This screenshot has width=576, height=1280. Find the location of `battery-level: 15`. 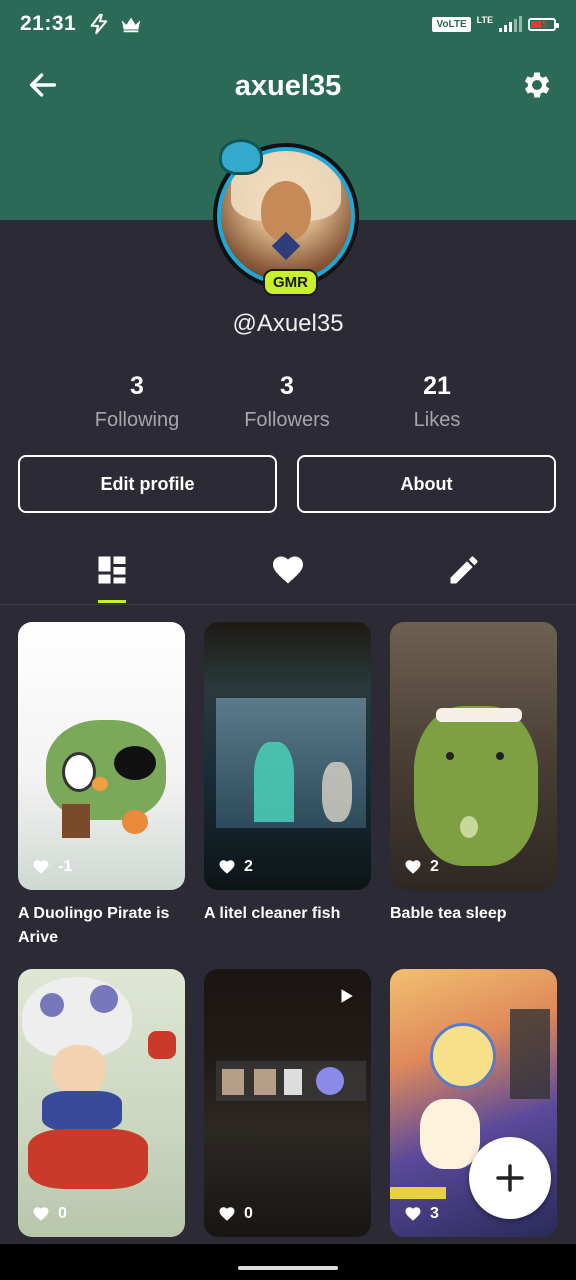

battery-level: 15 is located at coordinates (541, 23).